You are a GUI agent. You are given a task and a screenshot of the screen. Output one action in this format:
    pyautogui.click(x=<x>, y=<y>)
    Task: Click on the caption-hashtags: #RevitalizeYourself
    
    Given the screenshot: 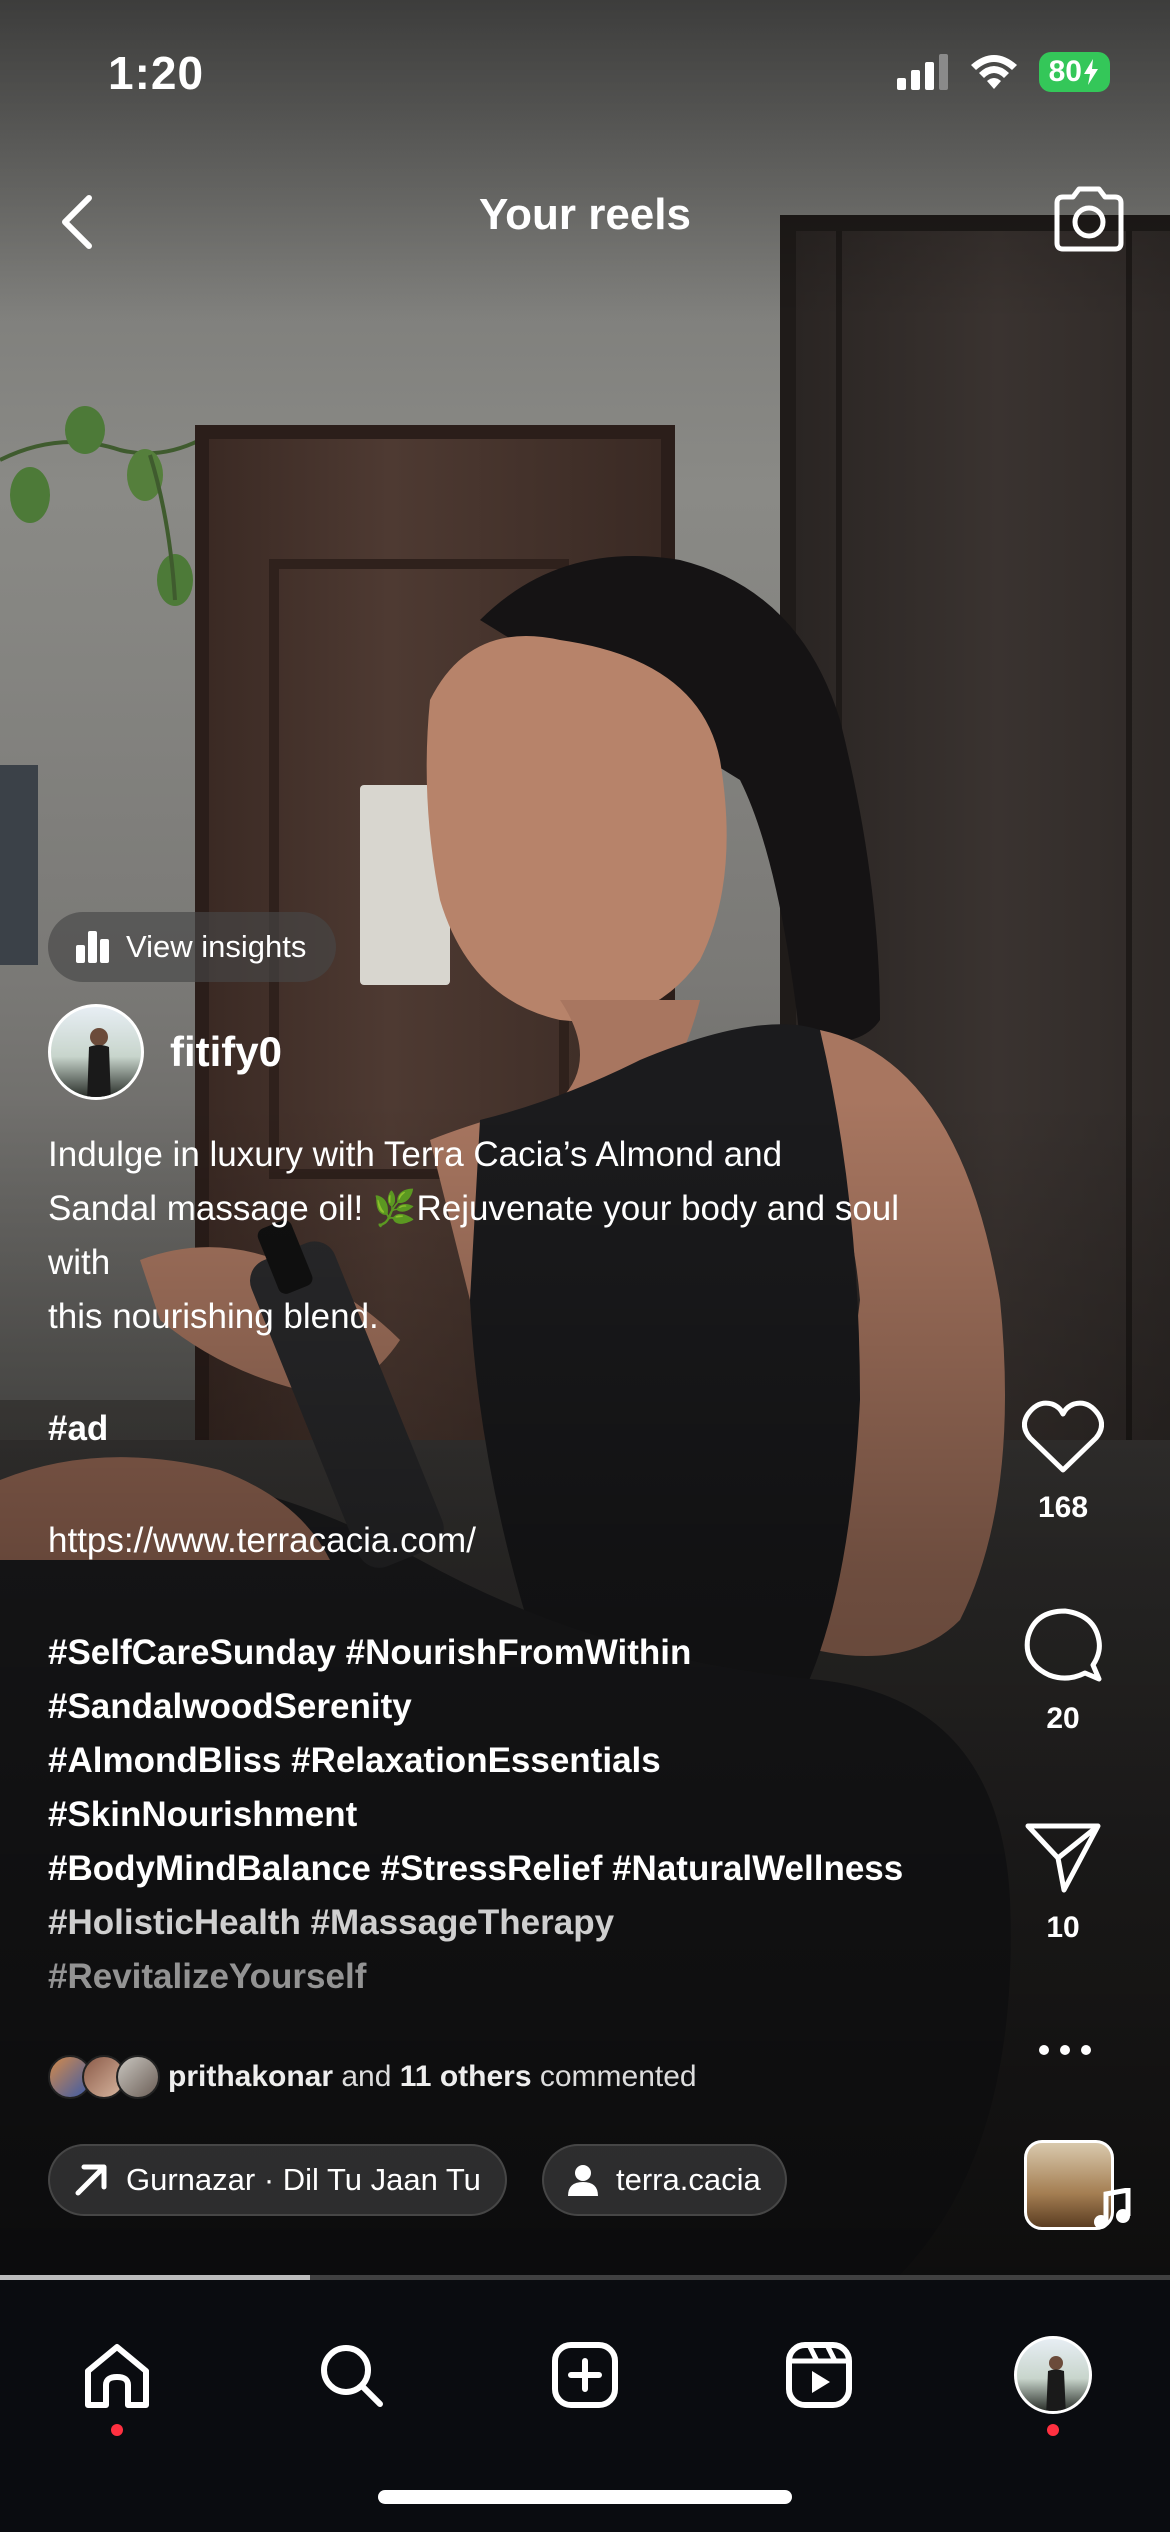 What is the action you would take?
    pyautogui.click(x=528, y=1977)
    